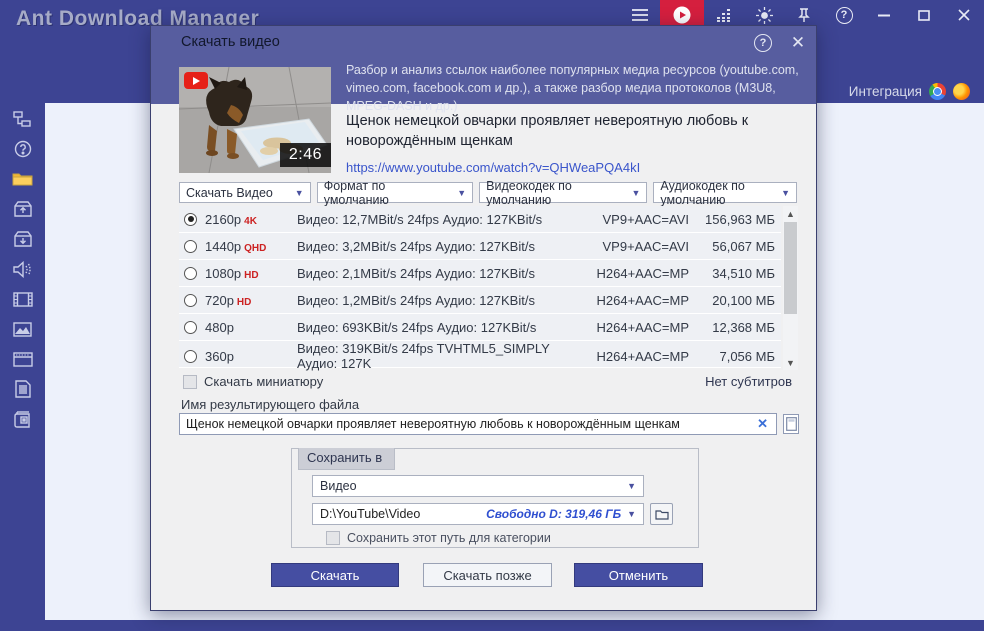 The width and height of the screenshot is (984, 631). Describe the element at coordinates (23, 419) in the screenshot. I see `archives-icon` at that location.